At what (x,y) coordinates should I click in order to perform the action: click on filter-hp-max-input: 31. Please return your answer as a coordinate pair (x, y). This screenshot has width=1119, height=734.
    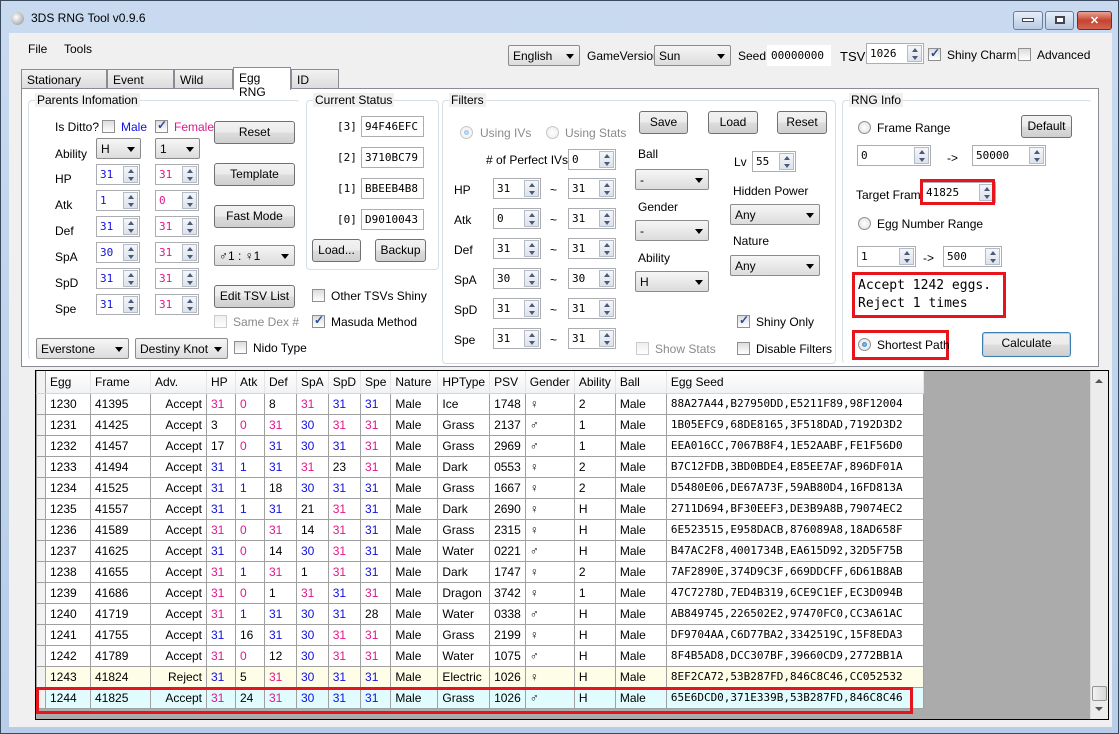
    Looking at the image, I should click on (592, 188).